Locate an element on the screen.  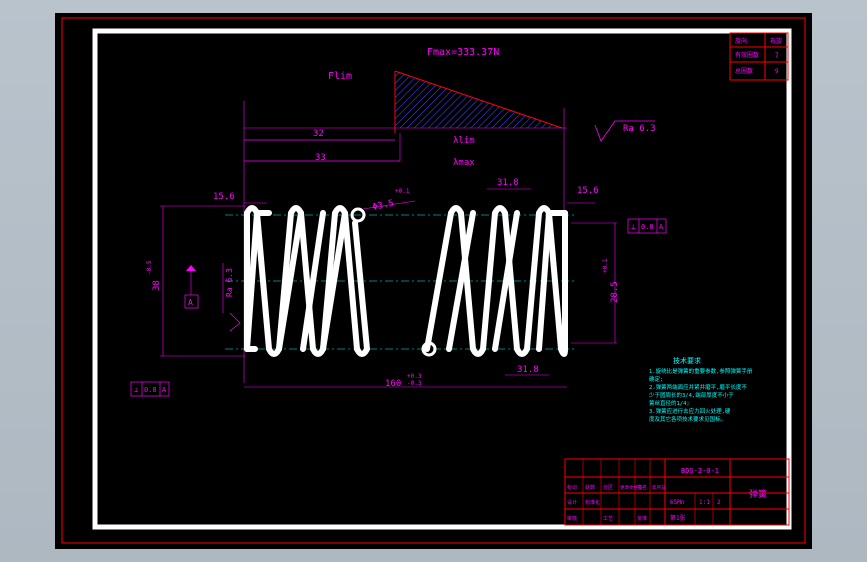
right-pitch-dim: 15.6 is located at coordinates (588, 191).